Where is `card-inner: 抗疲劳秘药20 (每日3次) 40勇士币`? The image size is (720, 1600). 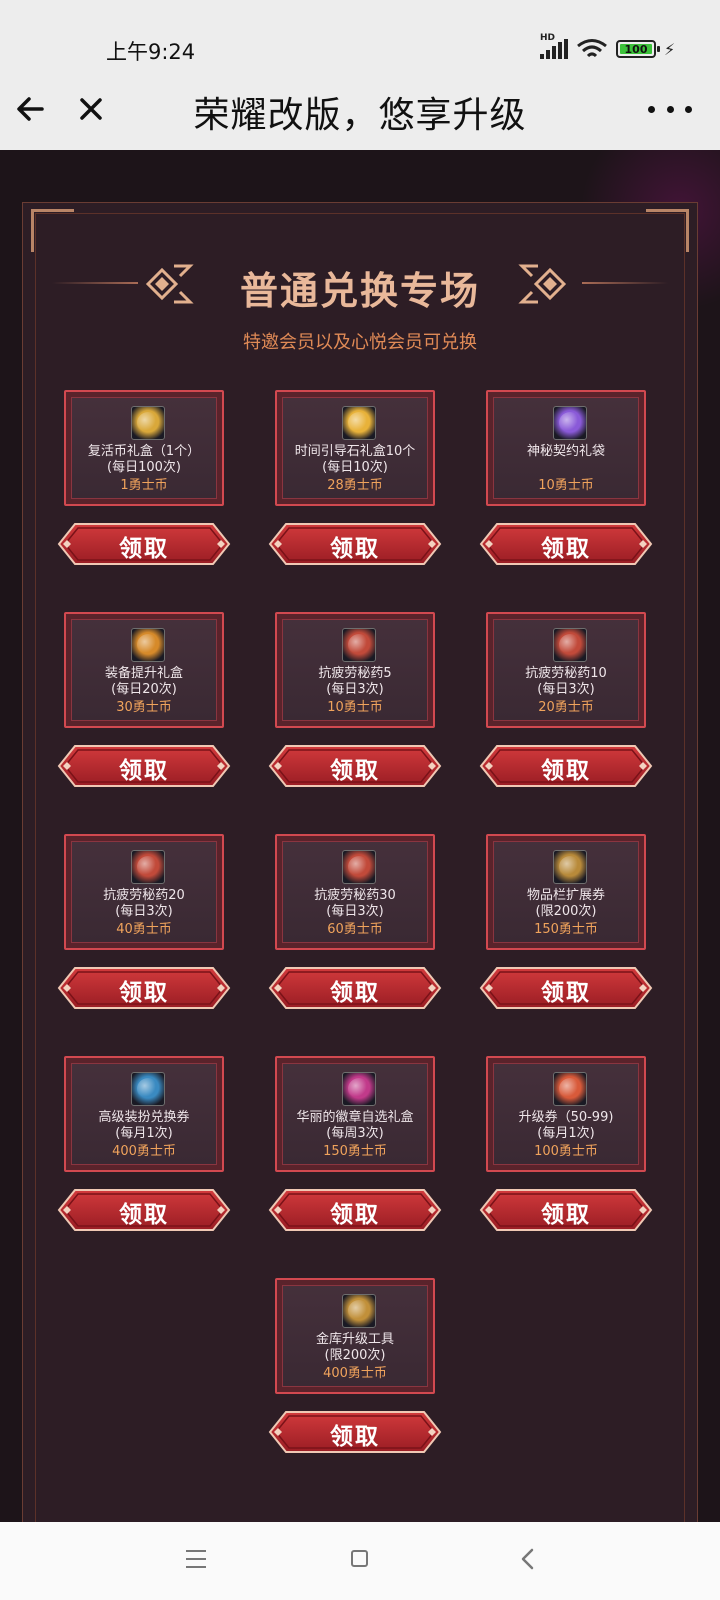 card-inner: 抗疲劳秘药20 (每日3次) 40勇士币 is located at coordinates (144, 892).